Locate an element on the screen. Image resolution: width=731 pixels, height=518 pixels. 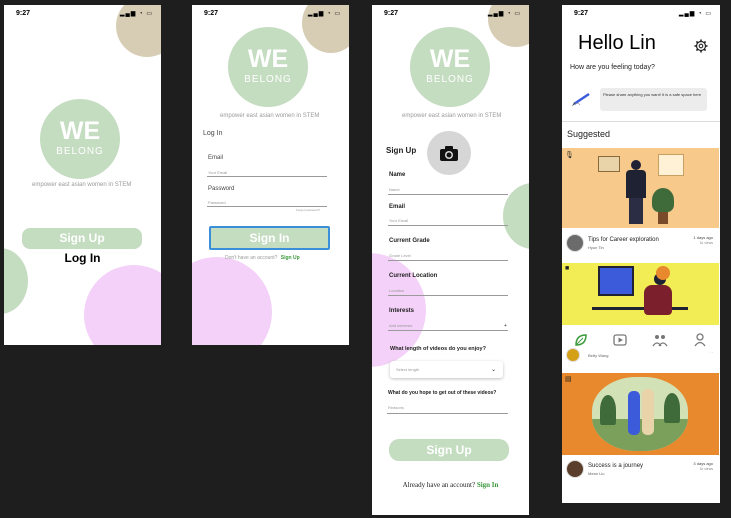
page-title: Sign Up is located at coordinates (401, 150).